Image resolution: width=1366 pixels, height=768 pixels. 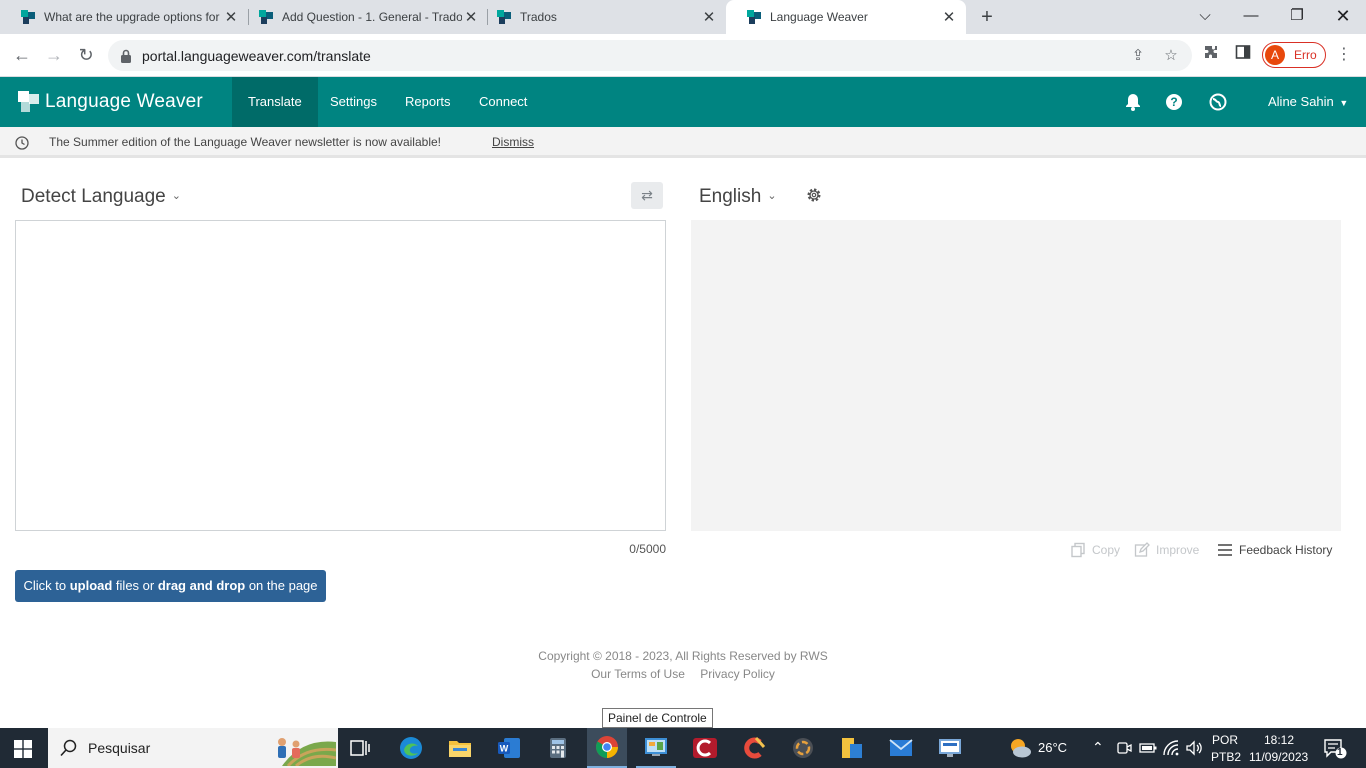 What do you see at coordinates (1225, 550) in the screenshot?
I see `list-lines-icon` at bounding box center [1225, 550].